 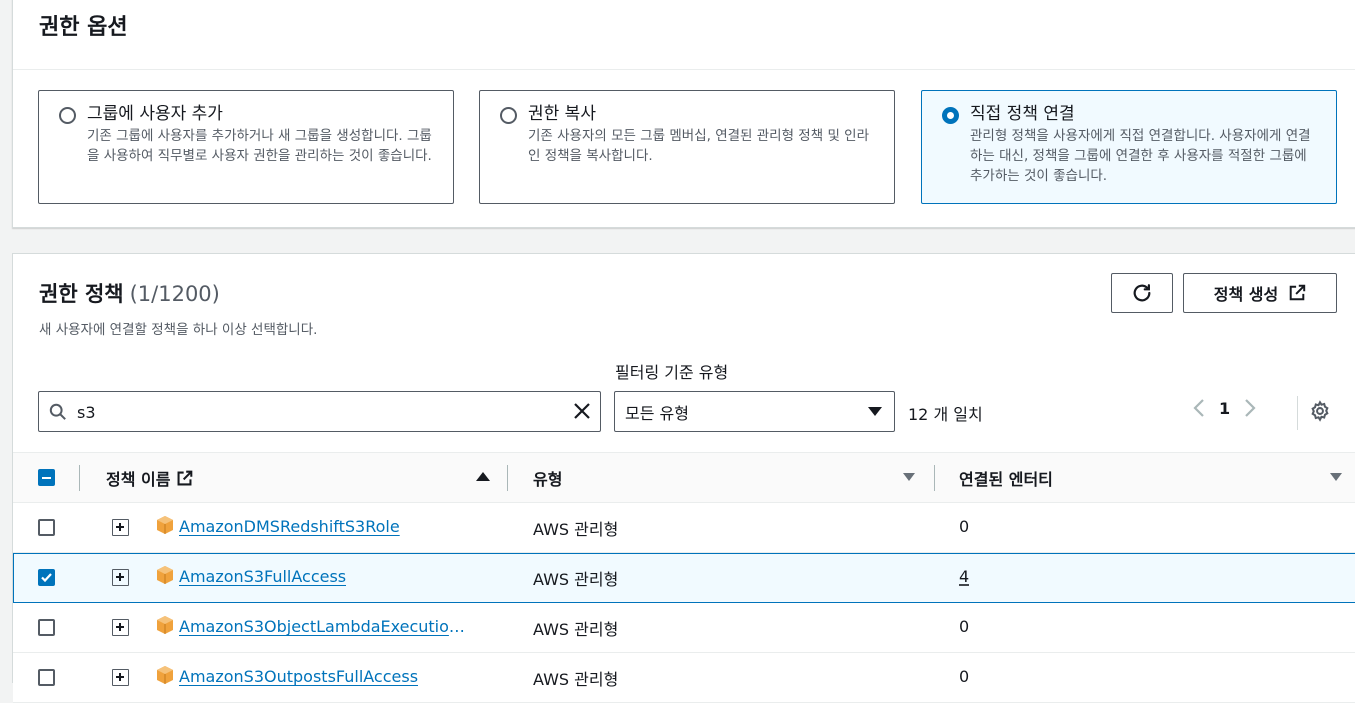 What do you see at coordinates (1246, 294) in the screenshot?
I see `create-policy-label: 정책 생성` at bounding box center [1246, 294].